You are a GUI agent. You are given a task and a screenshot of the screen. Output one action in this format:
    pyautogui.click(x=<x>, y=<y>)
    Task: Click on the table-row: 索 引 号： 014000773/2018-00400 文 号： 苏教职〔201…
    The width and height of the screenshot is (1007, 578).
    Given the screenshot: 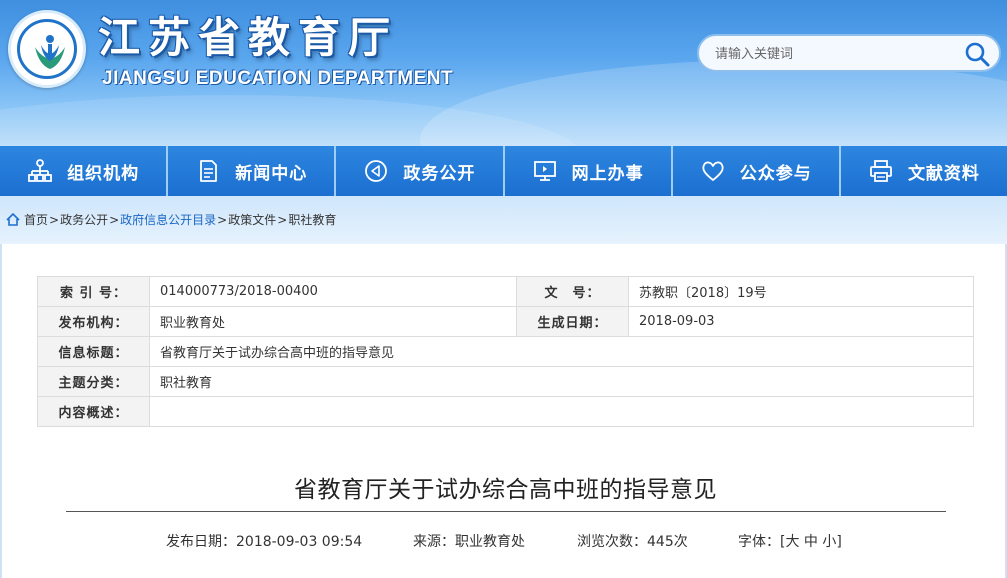 What is the action you would take?
    pyautogui.click(x=505, y=291)
    